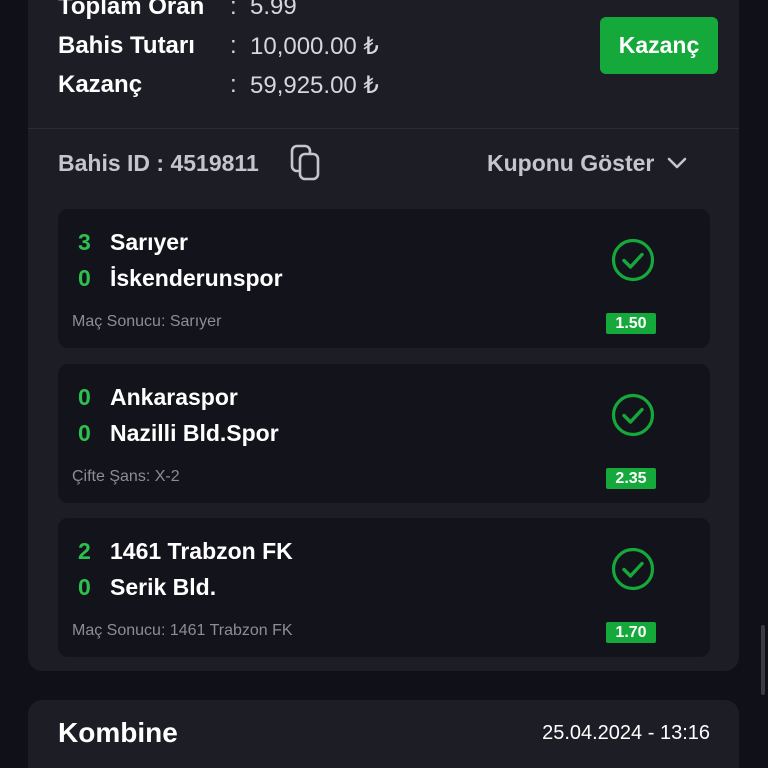 This screenshot has width=768, height=768. Describe the element at coordinates (218, 85) in the screenshot. I see `winnings-row: Kazanç : 59,925.00 ₺` at that location.